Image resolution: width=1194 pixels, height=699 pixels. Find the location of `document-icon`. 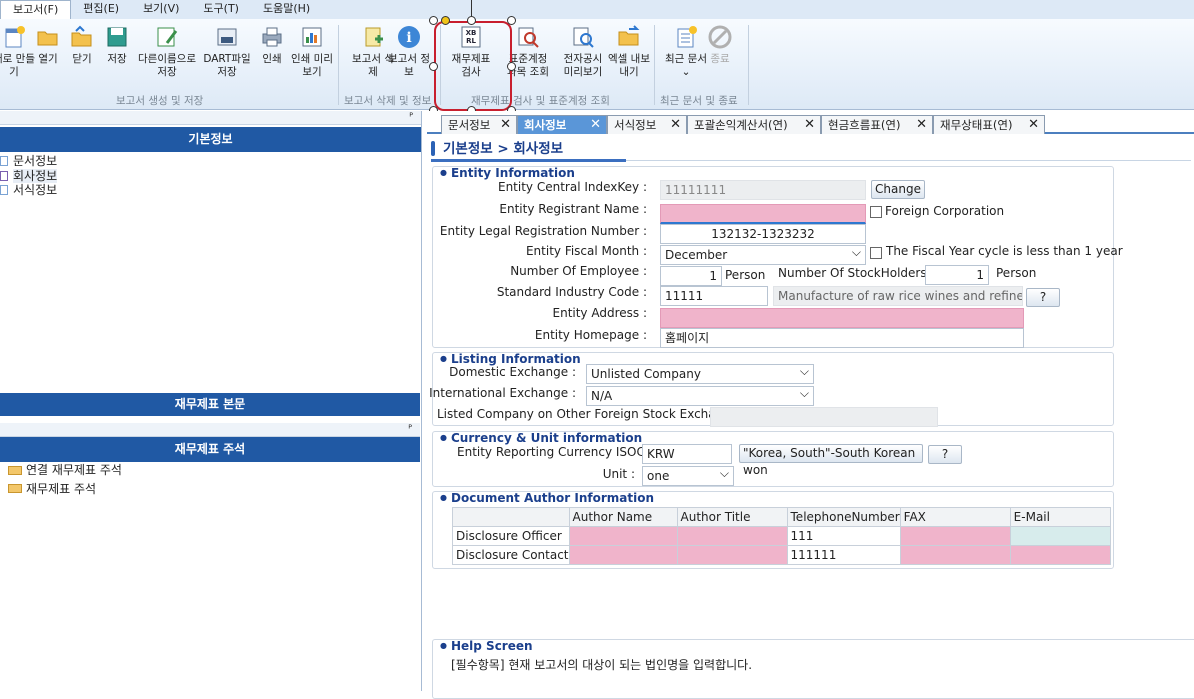

document-icon is located at coordinates (4, 190).